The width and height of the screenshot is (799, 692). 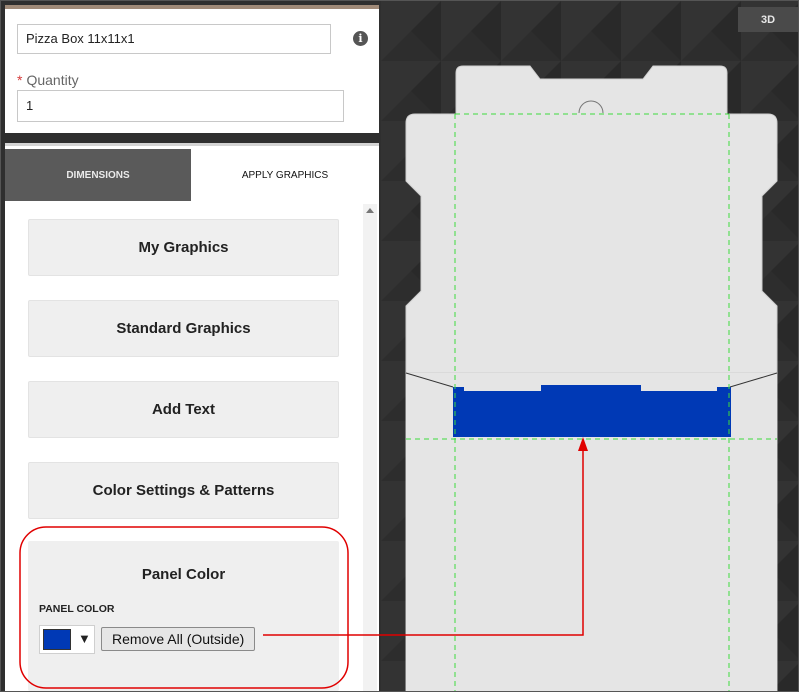 What do you see at coordinates (77, 609) in the screenshot?
I see `panel-color-label: PANEL COLOR` at bounding box center [77, 609].